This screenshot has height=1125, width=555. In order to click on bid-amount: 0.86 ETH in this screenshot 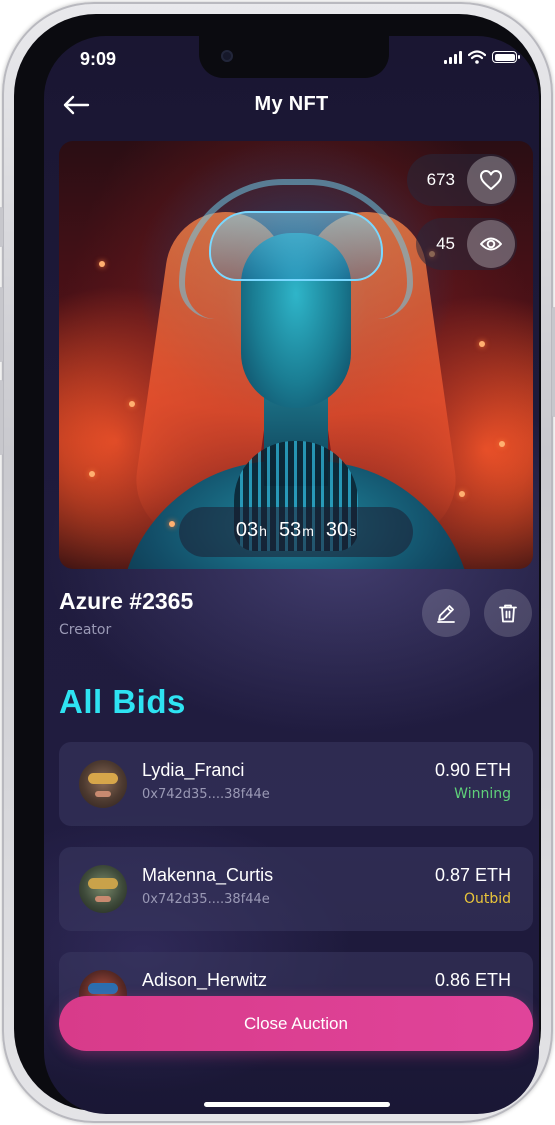, I will do `click(472, 980)`.